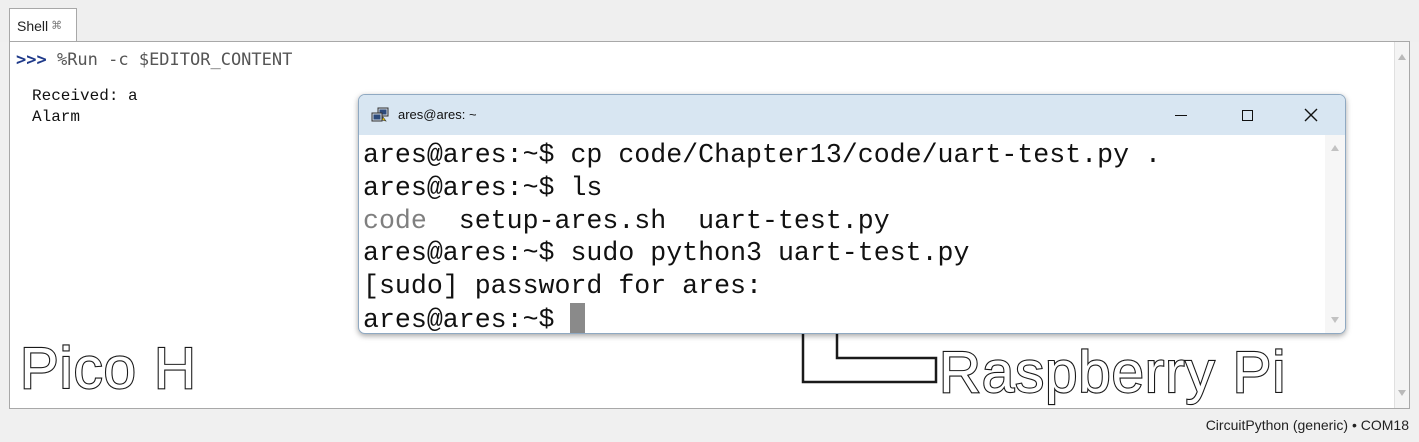  What do you see at coordinates (562, 286) in the screenshot?
I see `terminal-sudo-prompt: [sudo] password for ares:` at bounding box center [562, 286].